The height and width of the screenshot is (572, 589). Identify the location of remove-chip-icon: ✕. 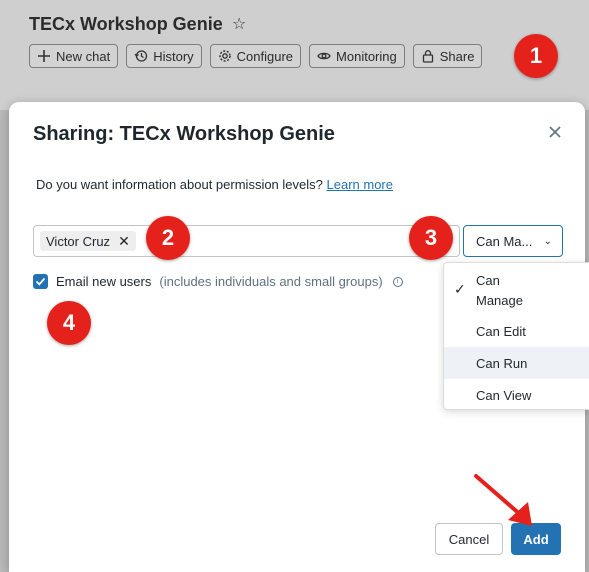
(124, 241).